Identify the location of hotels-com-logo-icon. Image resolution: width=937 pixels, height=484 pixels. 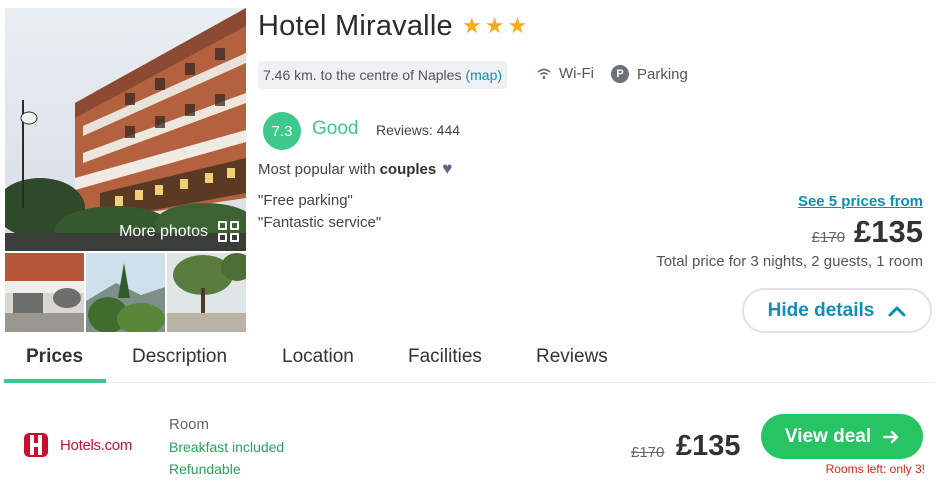
(36, 445).